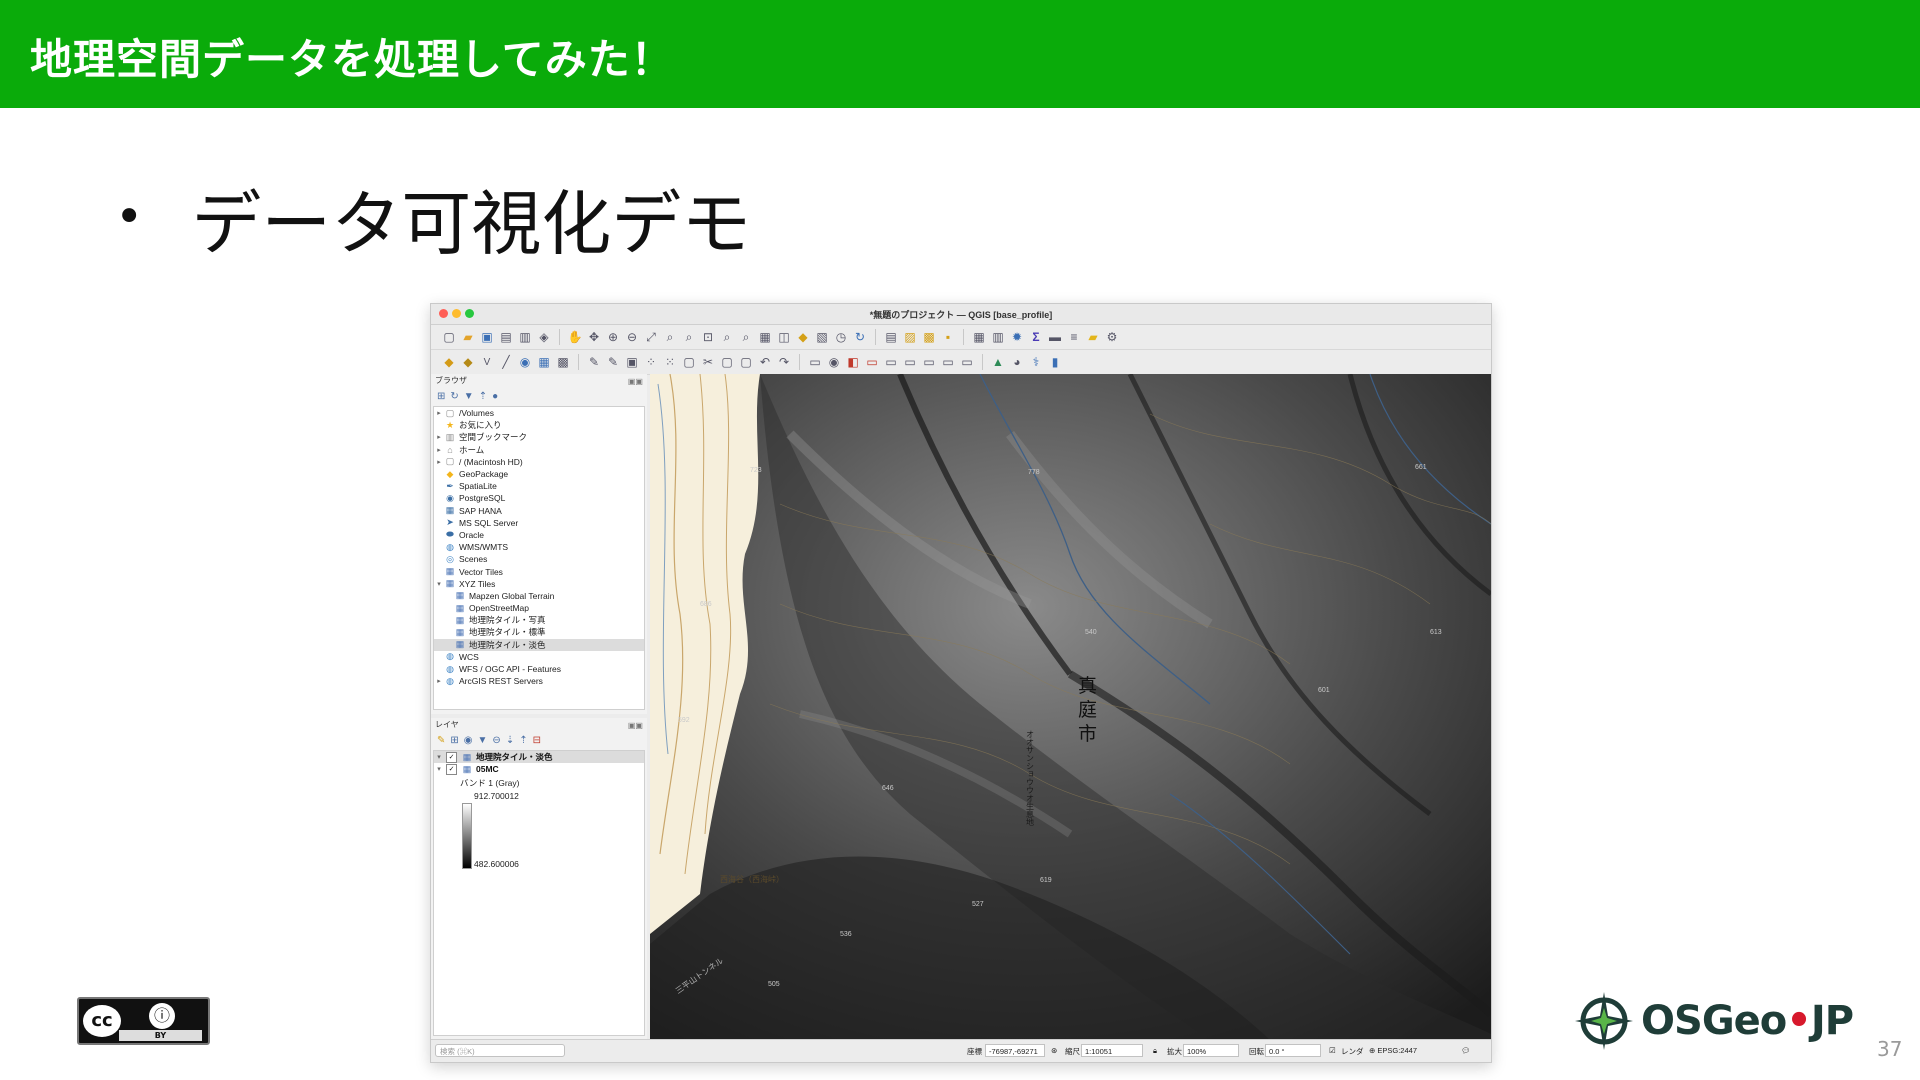 The height and width of the screenshot is (1080, 1920). Describe the element at coordinates (449, 362) in the screenshot. I see `data-source-manager-icon: ◆` at that location.